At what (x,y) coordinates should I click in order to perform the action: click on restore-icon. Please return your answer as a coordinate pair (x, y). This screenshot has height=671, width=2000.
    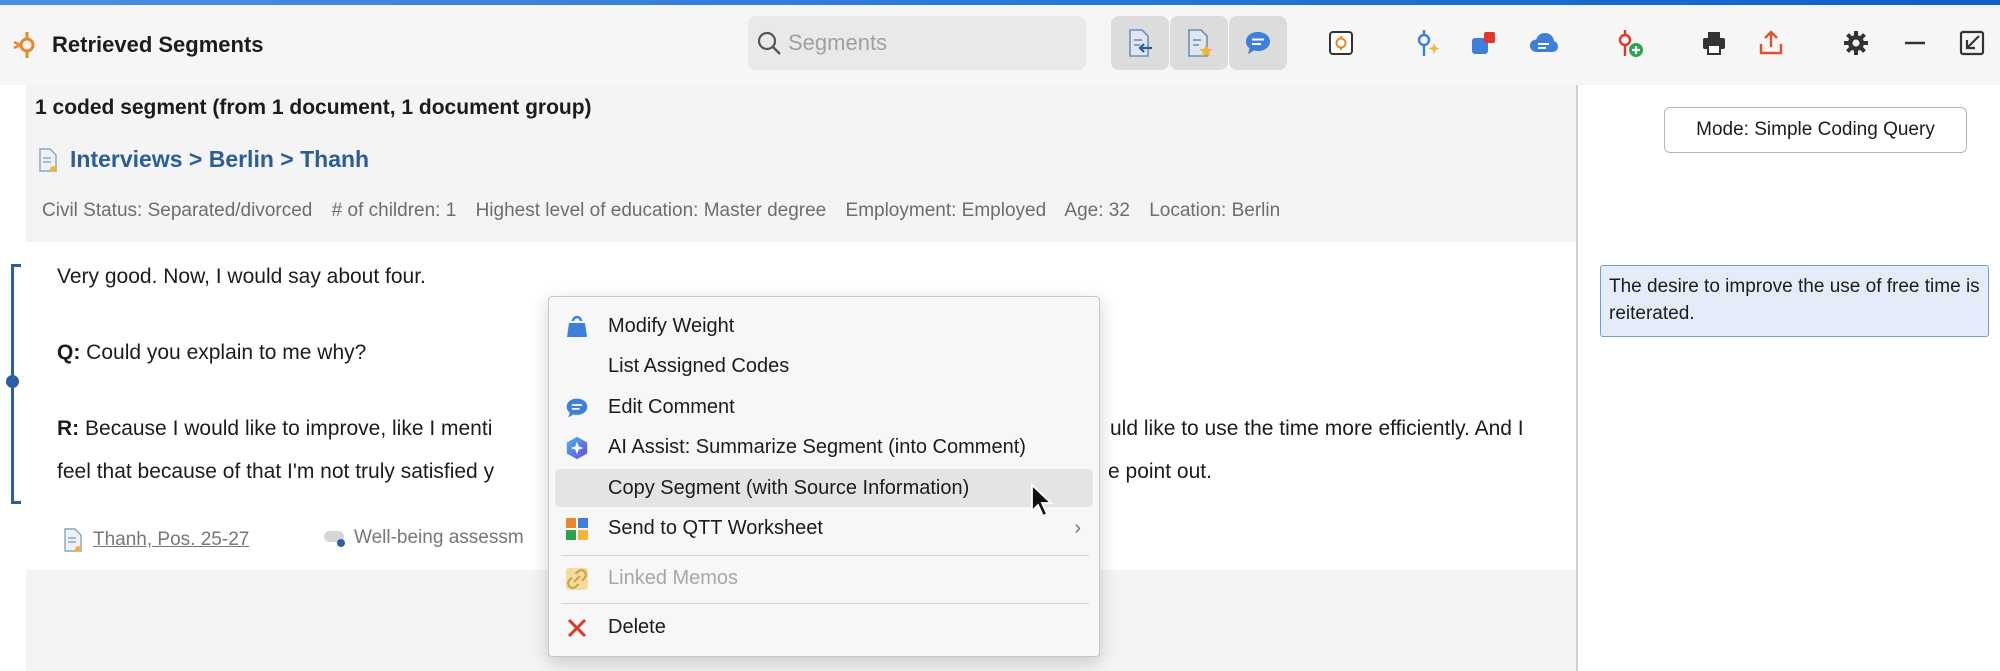
    Looking at the image, I should click on (1972, 43).